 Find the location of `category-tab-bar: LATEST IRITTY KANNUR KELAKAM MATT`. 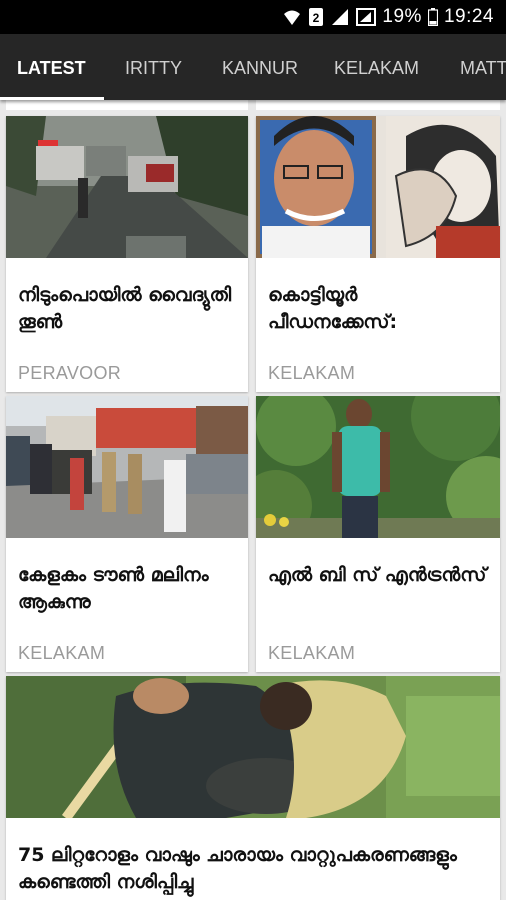

category-tab-bar: LATEST IRITTY KANNUR KELAKAM MATT is located at coordinates (253, 67).